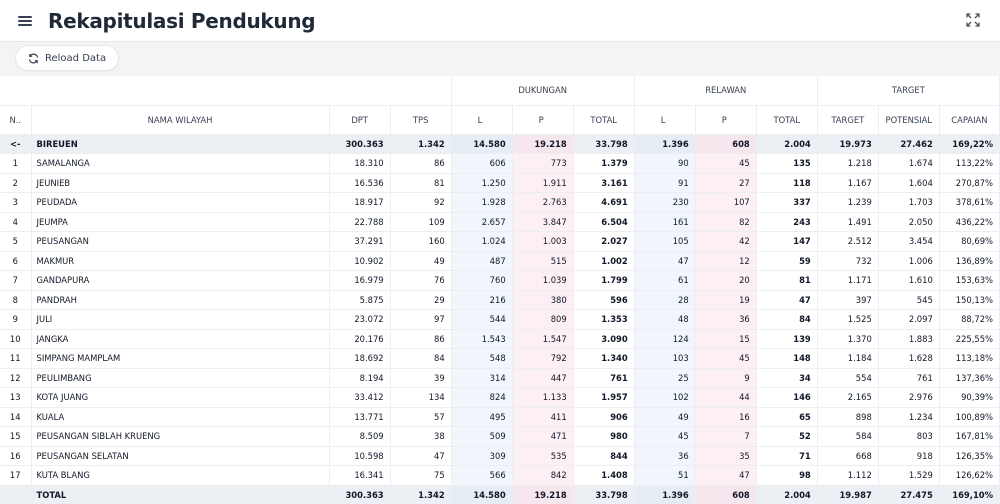  Describe the element at coordinates (482, 120) in the screenshot. I see `col-header-dukungan-l: L` at that location.